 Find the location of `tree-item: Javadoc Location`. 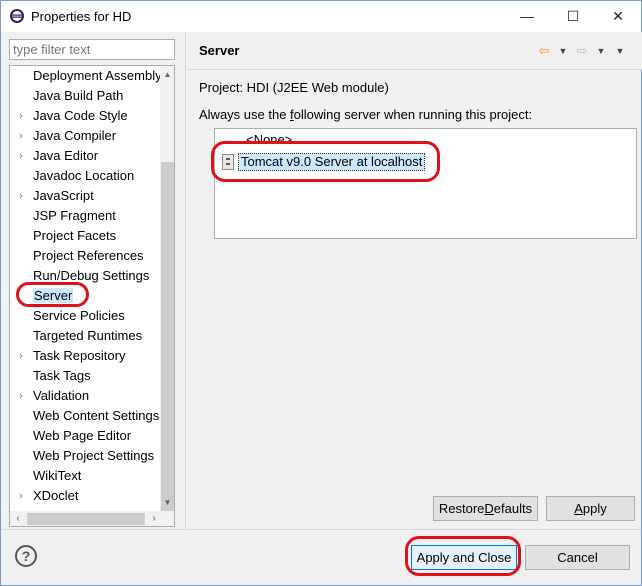

tree-item: Javadoc Location is located at coordinates (85, 176).